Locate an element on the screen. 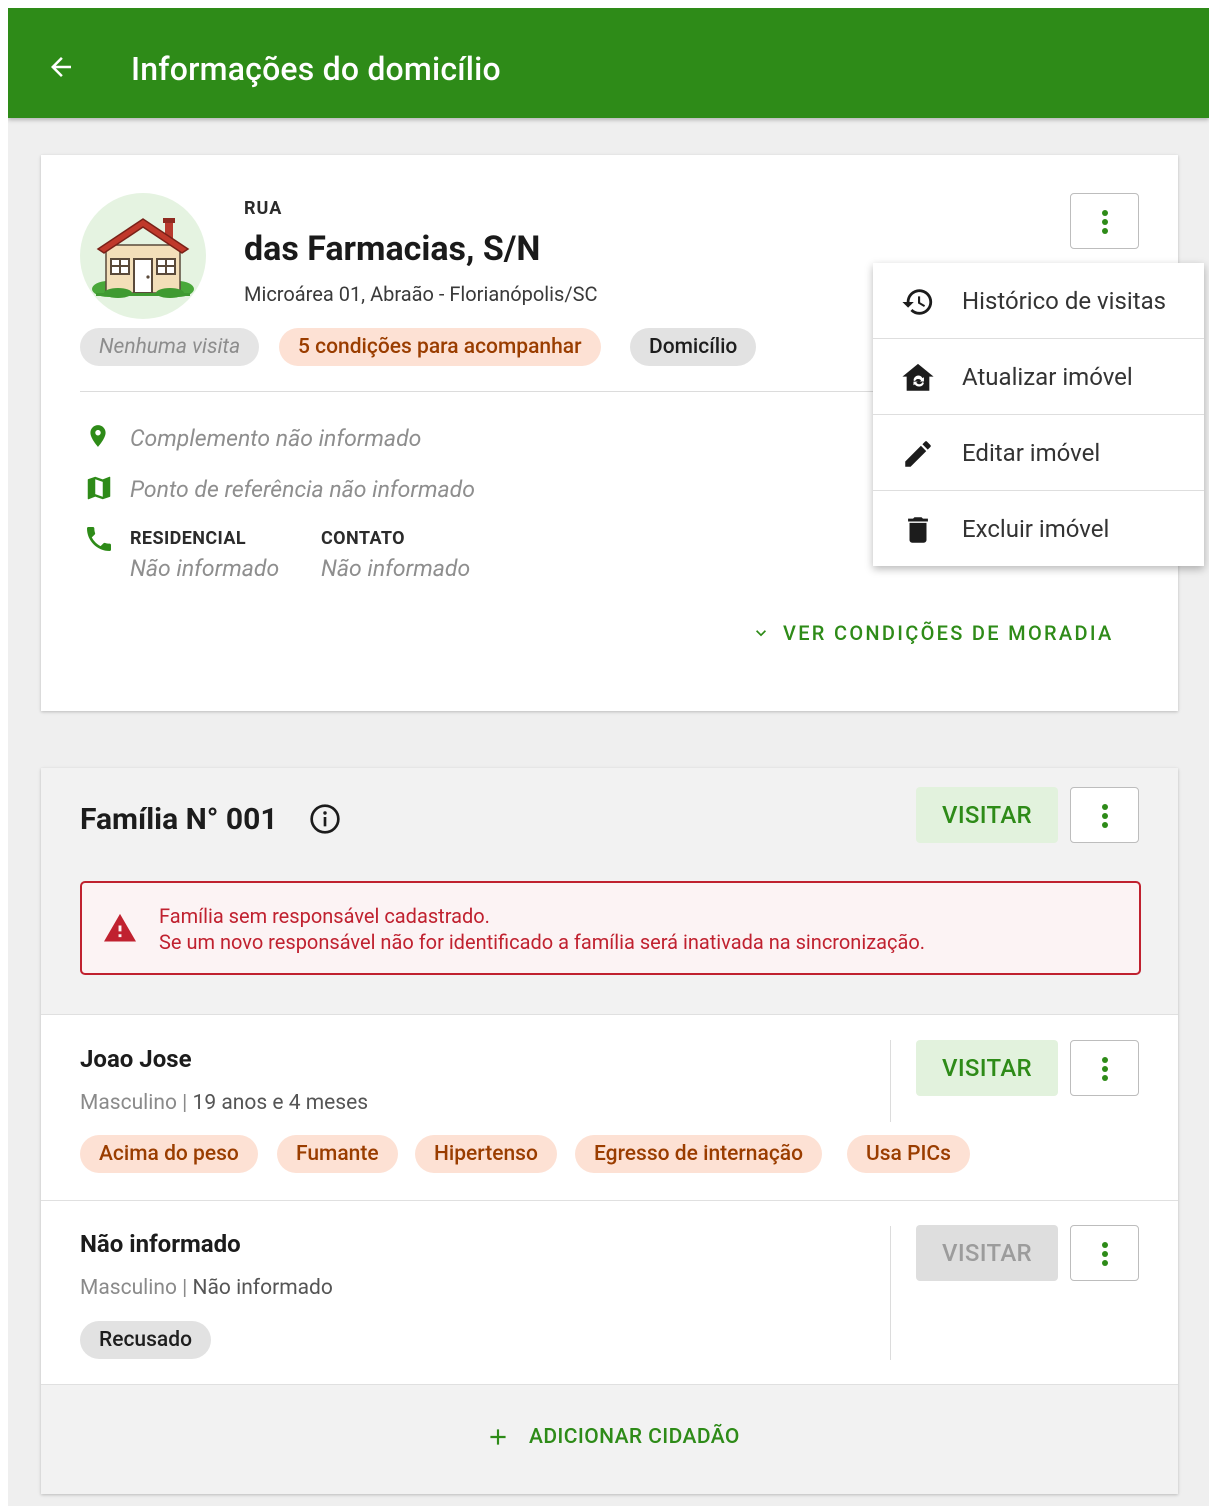 This screenshot has width=1209, height=1506. contato-label: CONTATO is located at coordinates (363, 538).